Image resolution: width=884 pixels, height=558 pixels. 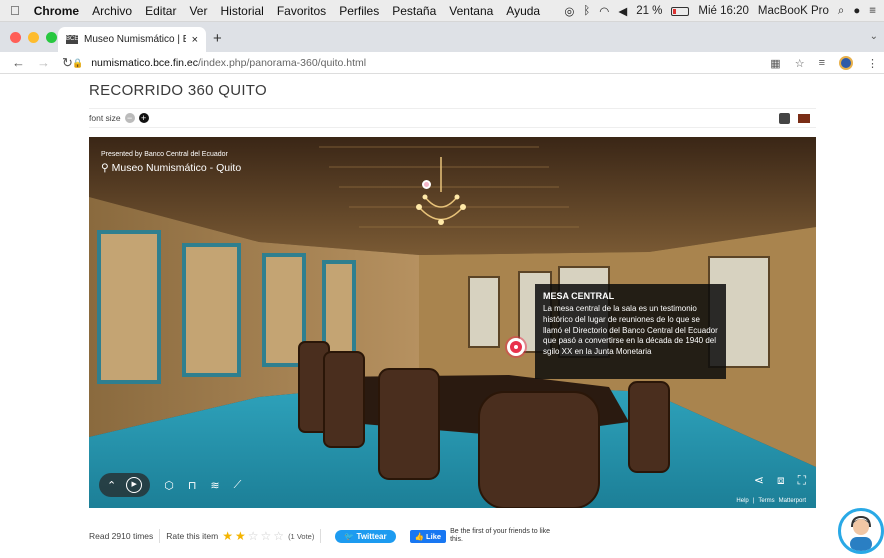 I want to click on profile-avatar-icon, so click(x=846, y=63).